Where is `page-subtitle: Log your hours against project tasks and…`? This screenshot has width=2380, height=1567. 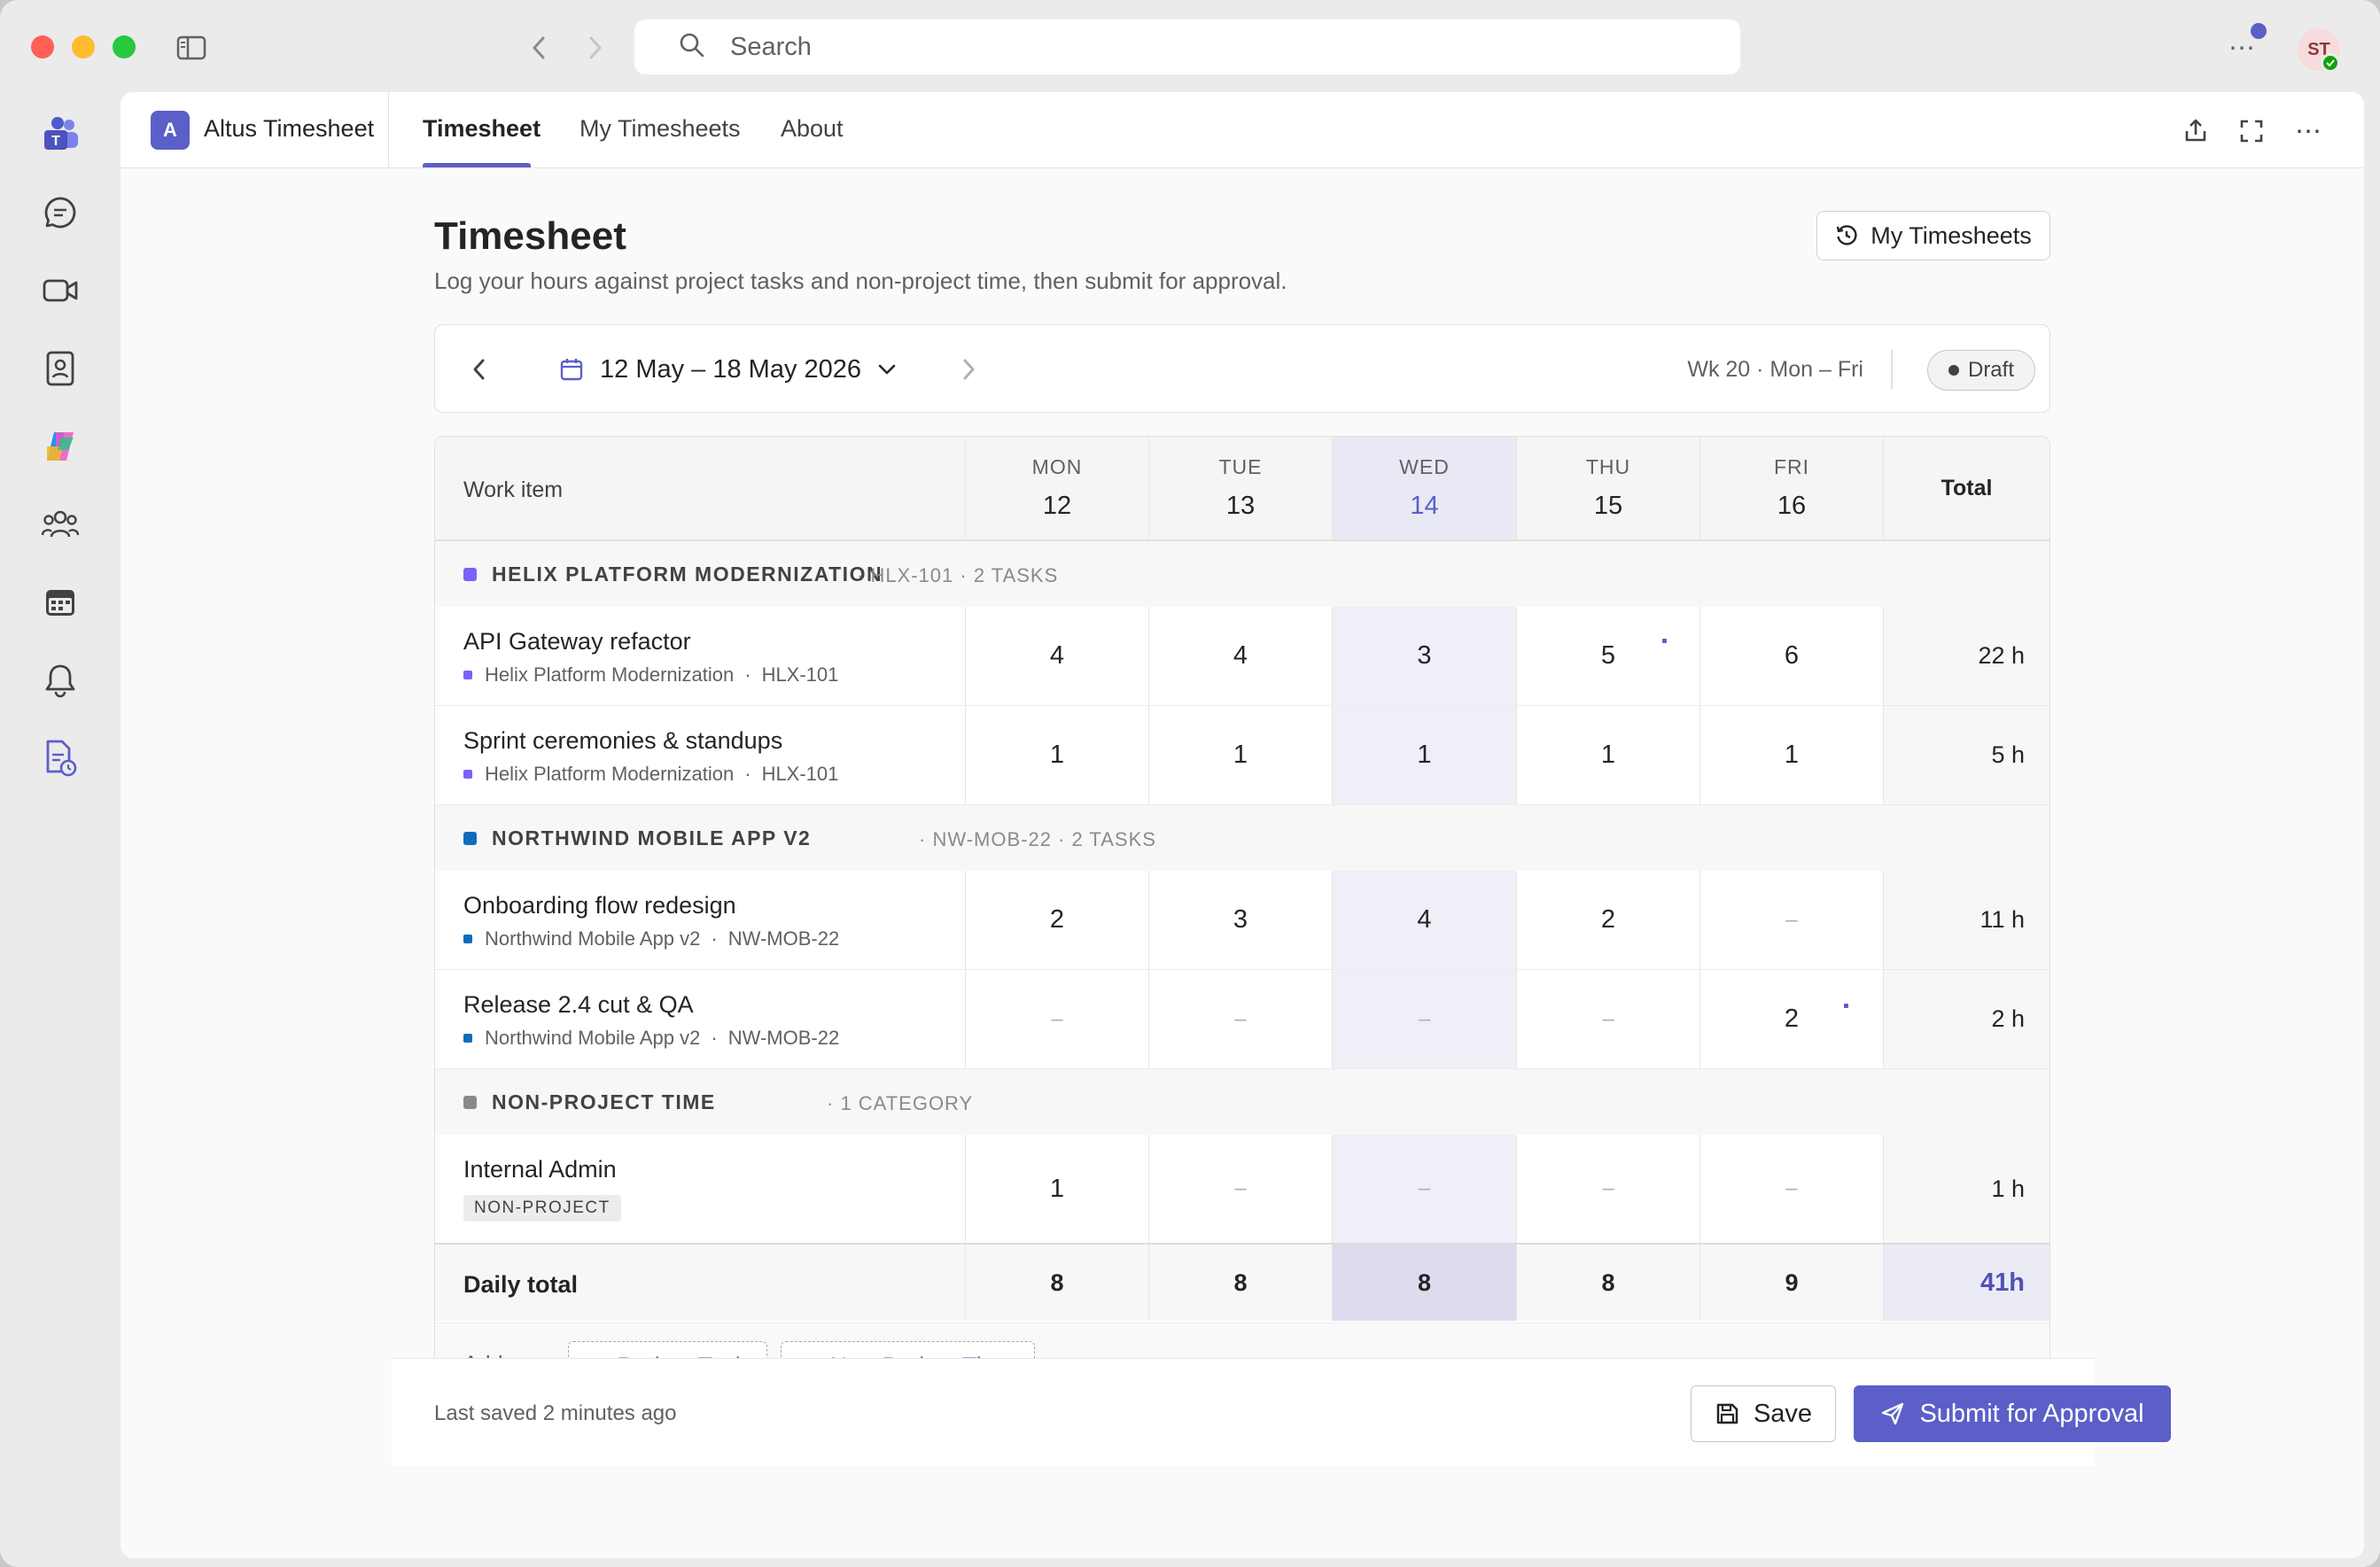 page-subtitle: Log your hours against project tasks and… is located at coordinates (860, 281).